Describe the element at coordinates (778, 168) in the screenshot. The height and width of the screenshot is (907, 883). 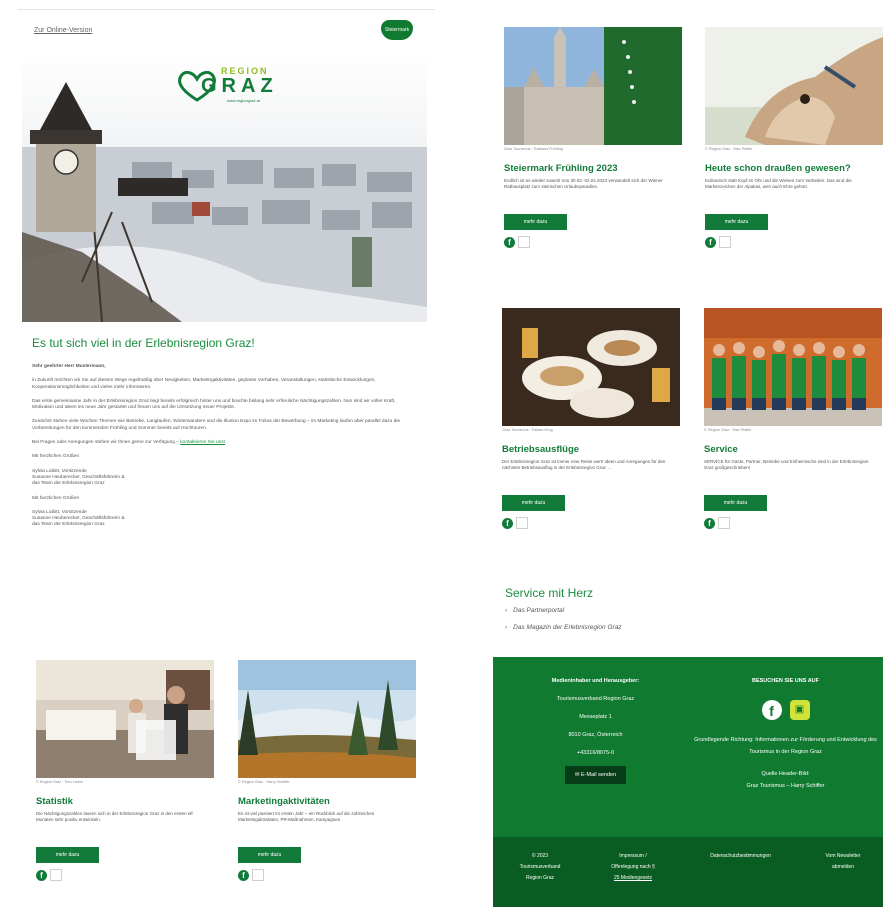
I see `card-title: Heute schon draußen gewesen?` at that location.